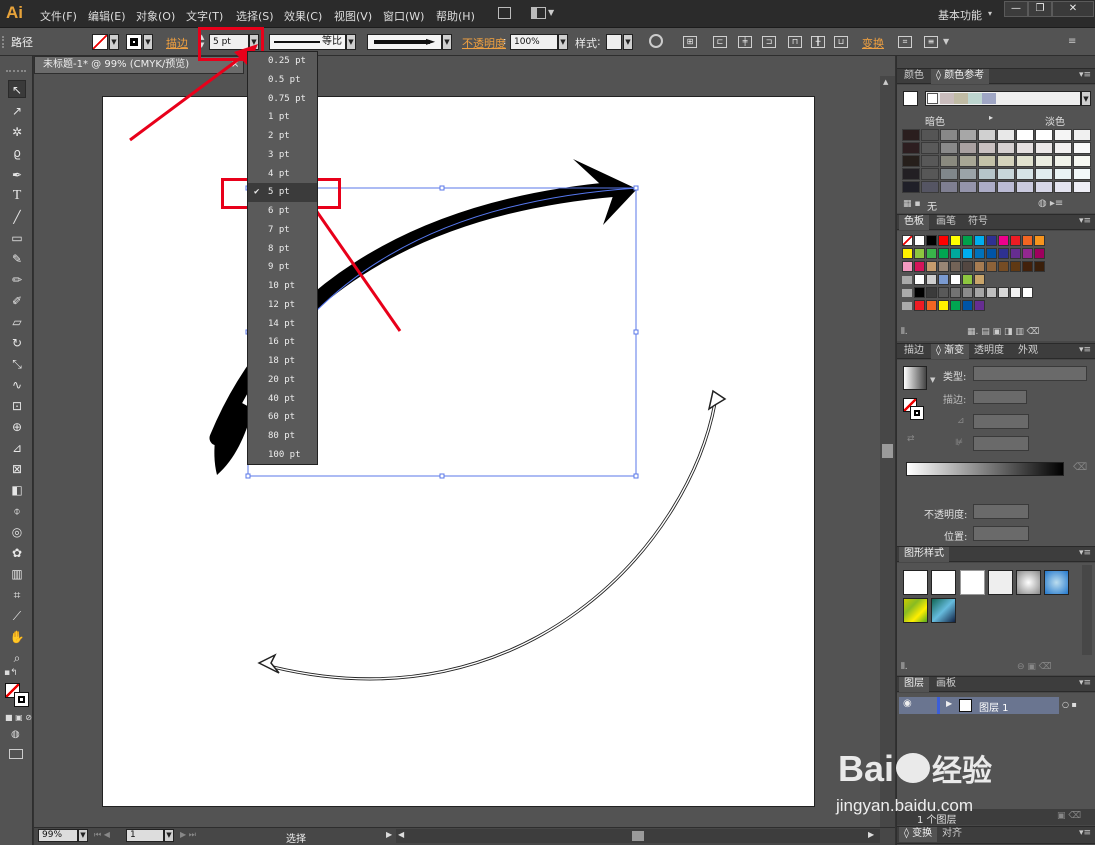 The image size is (1095, 845). I want to click on stroke-option: 6 pt, so click(282, 211).